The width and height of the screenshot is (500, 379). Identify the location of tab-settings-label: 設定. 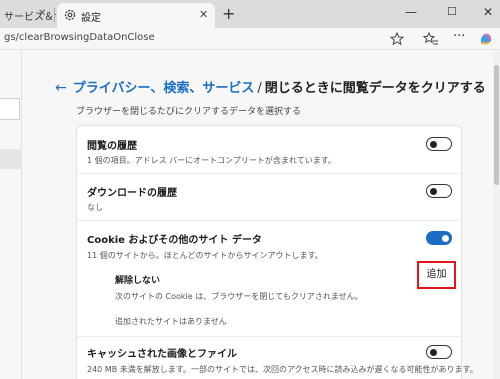
(91, 18).